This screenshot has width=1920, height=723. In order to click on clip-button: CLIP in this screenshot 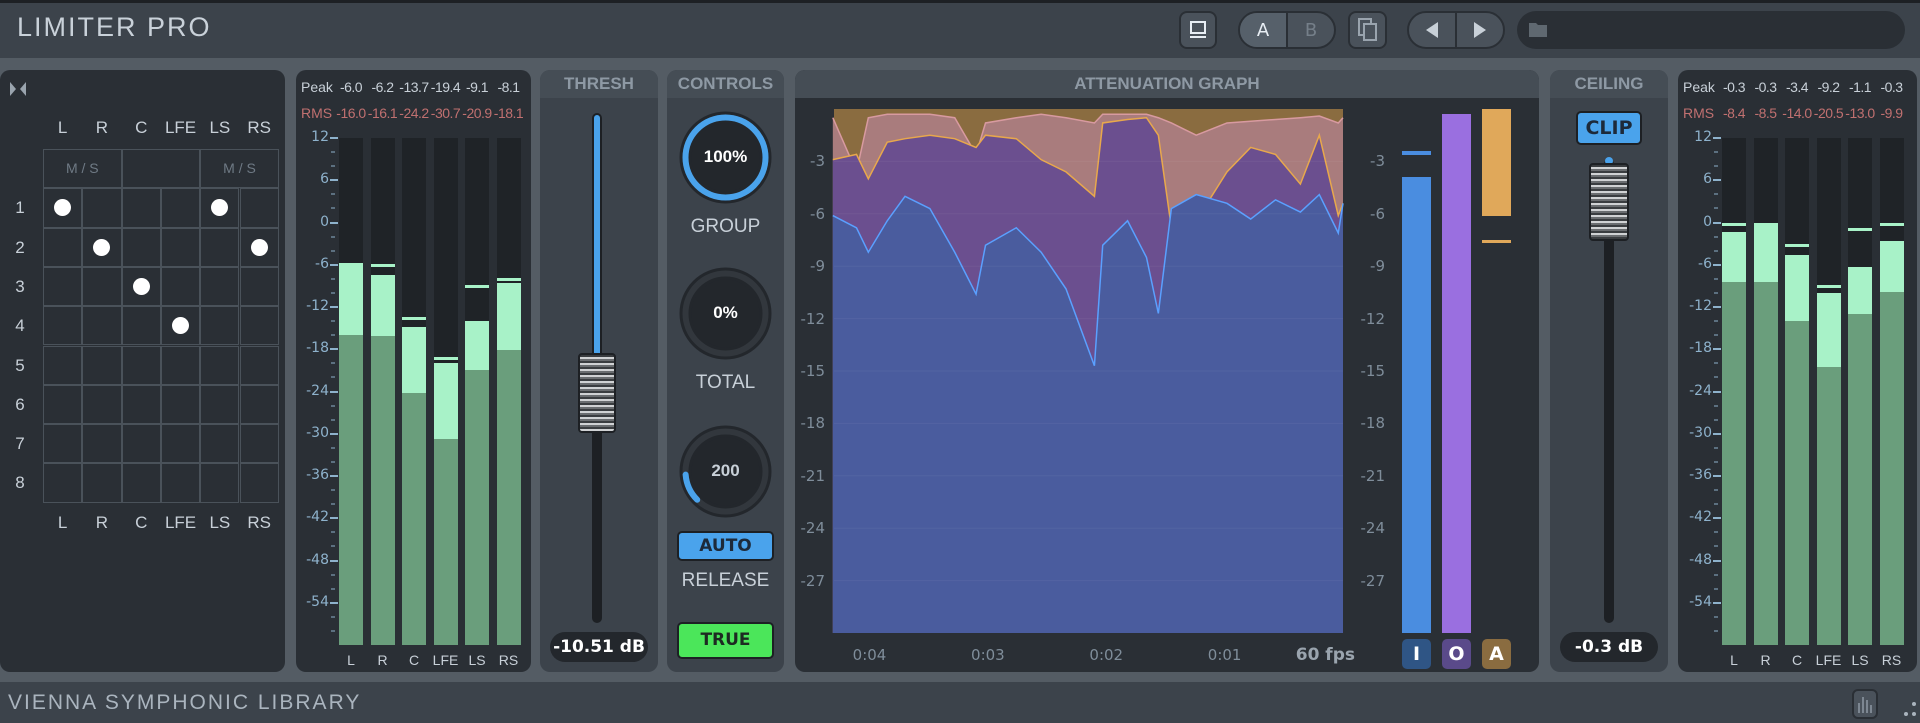, I will do `click(1609, 128)`.